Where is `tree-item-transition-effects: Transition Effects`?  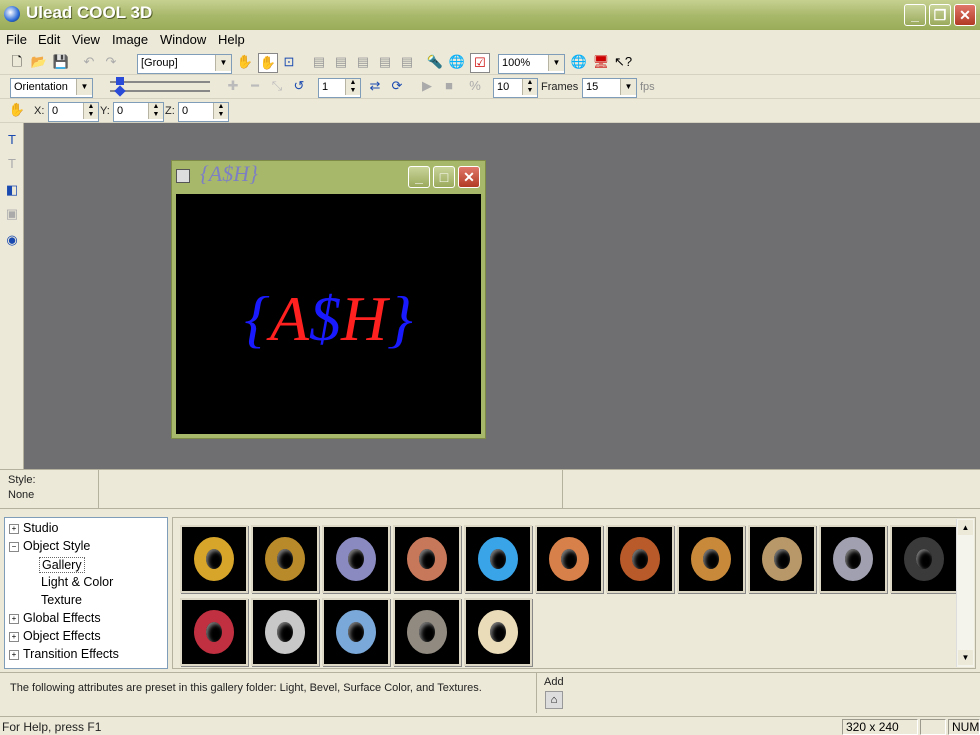
tree-item-transition-effects: Transition Effects is located at coordinates (71, 654).